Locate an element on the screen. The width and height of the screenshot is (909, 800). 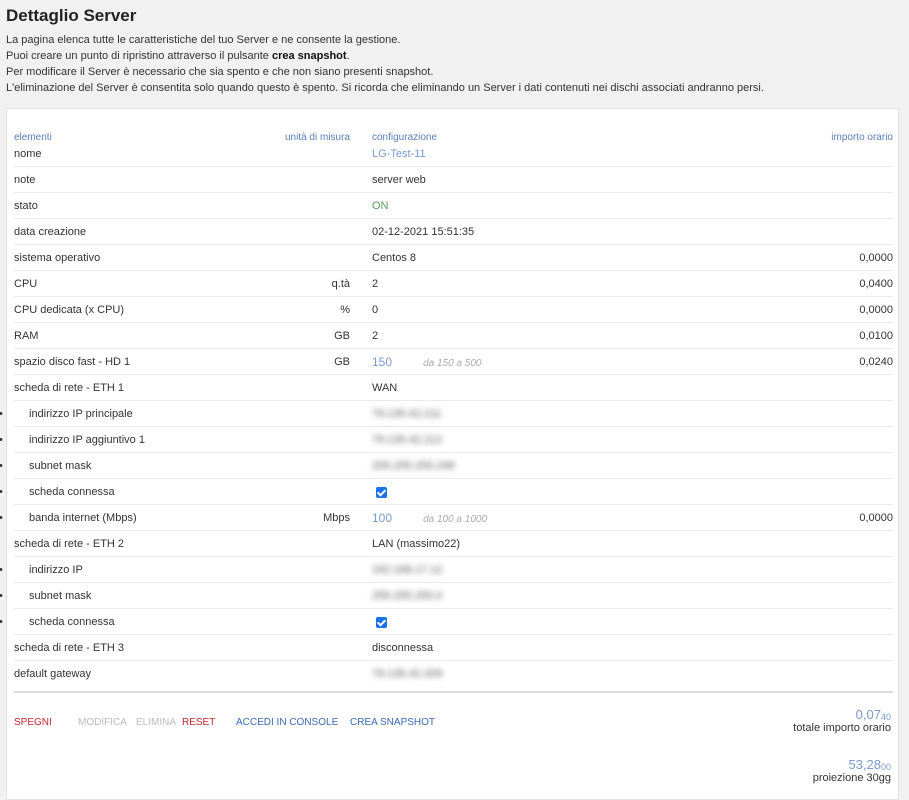
table-row-eth2: scheda di rete - ETH 2 LAN (massimo22) is located at coordinates (453, 544).